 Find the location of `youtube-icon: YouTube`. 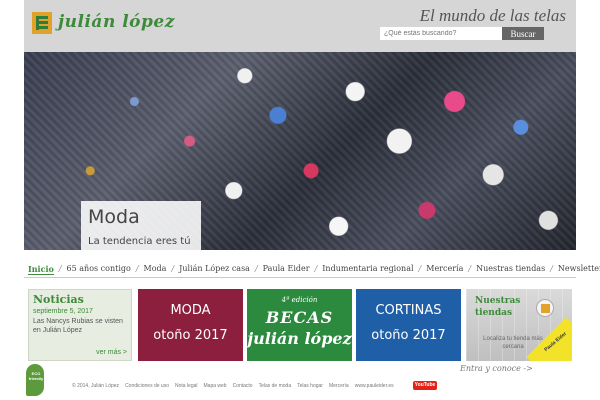

youtube-icon: YouTube is located at coordinates (425, 385).